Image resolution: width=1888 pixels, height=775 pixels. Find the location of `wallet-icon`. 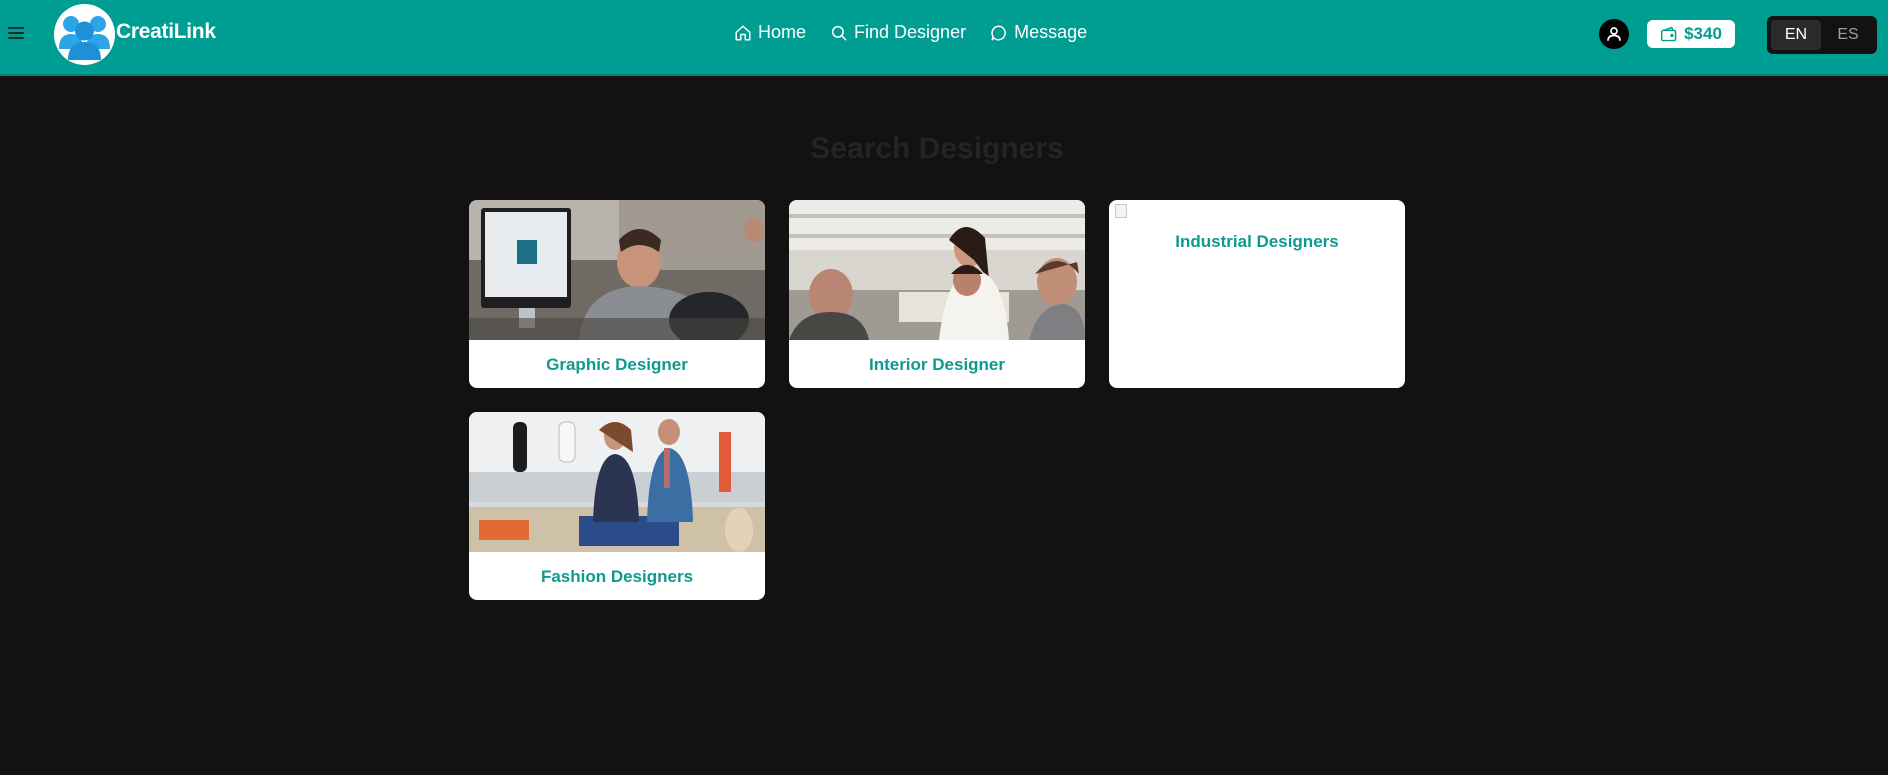

wallet-icon is located at coordinates (1669, 34).